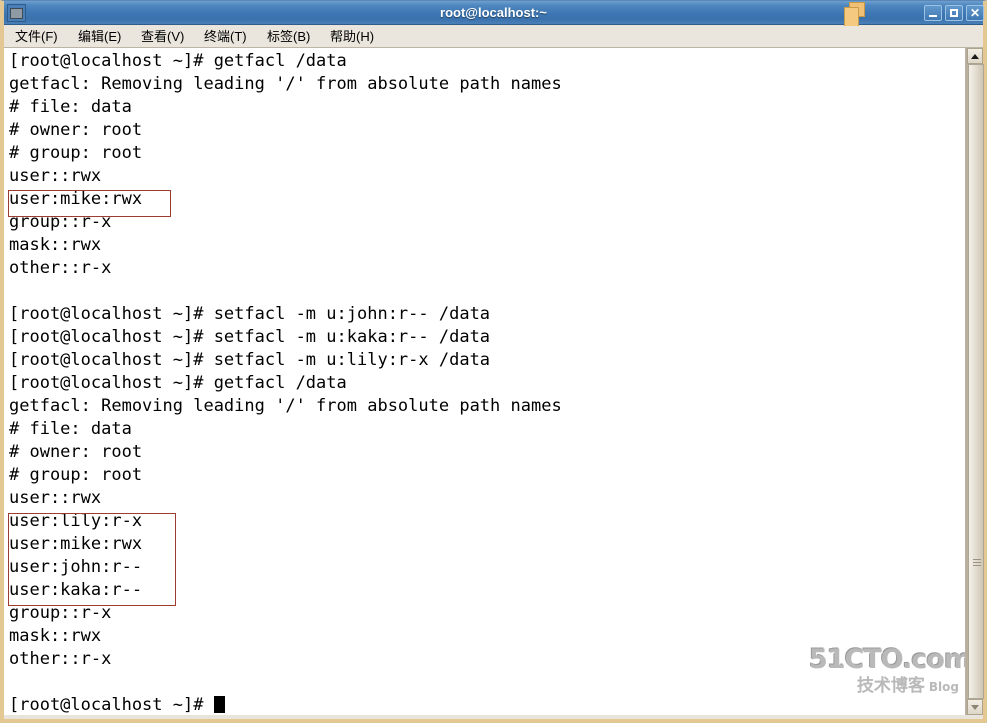  I want to click on menu-item-4: 标签(B), so click(288, 36).